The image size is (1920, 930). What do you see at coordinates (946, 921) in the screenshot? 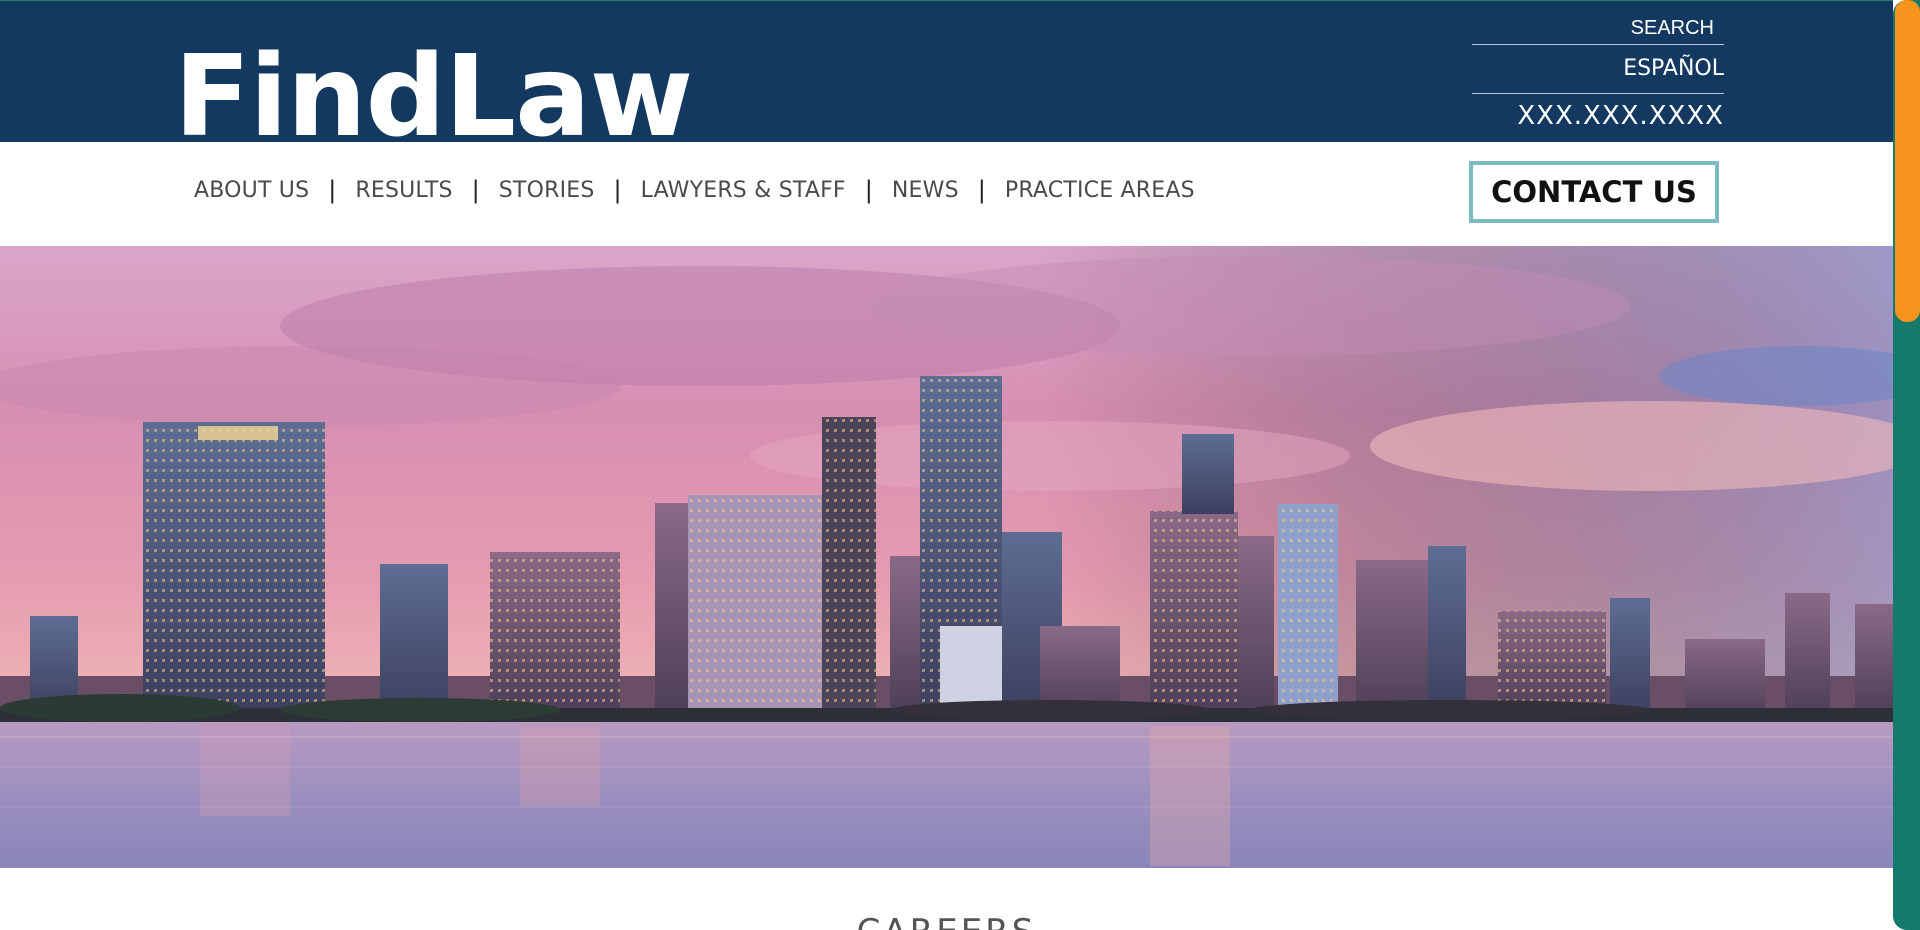
I see `careers-heading: CAREERS` at bounding box center [946, 921].